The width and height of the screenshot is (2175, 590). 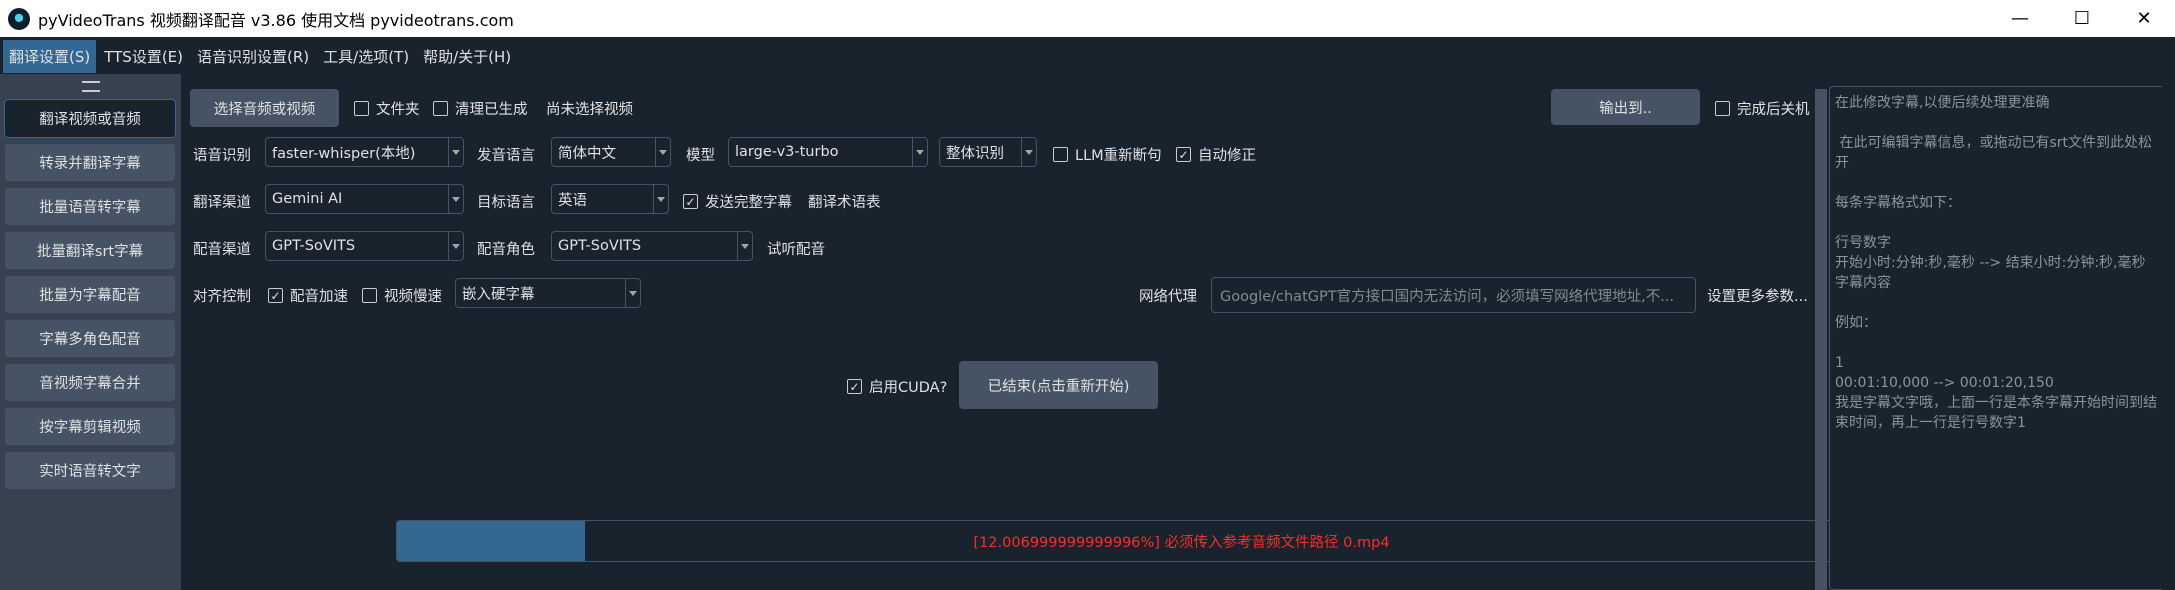 I want to click on dub-channel-label: 配音渠道, so click(x=222, y=250).